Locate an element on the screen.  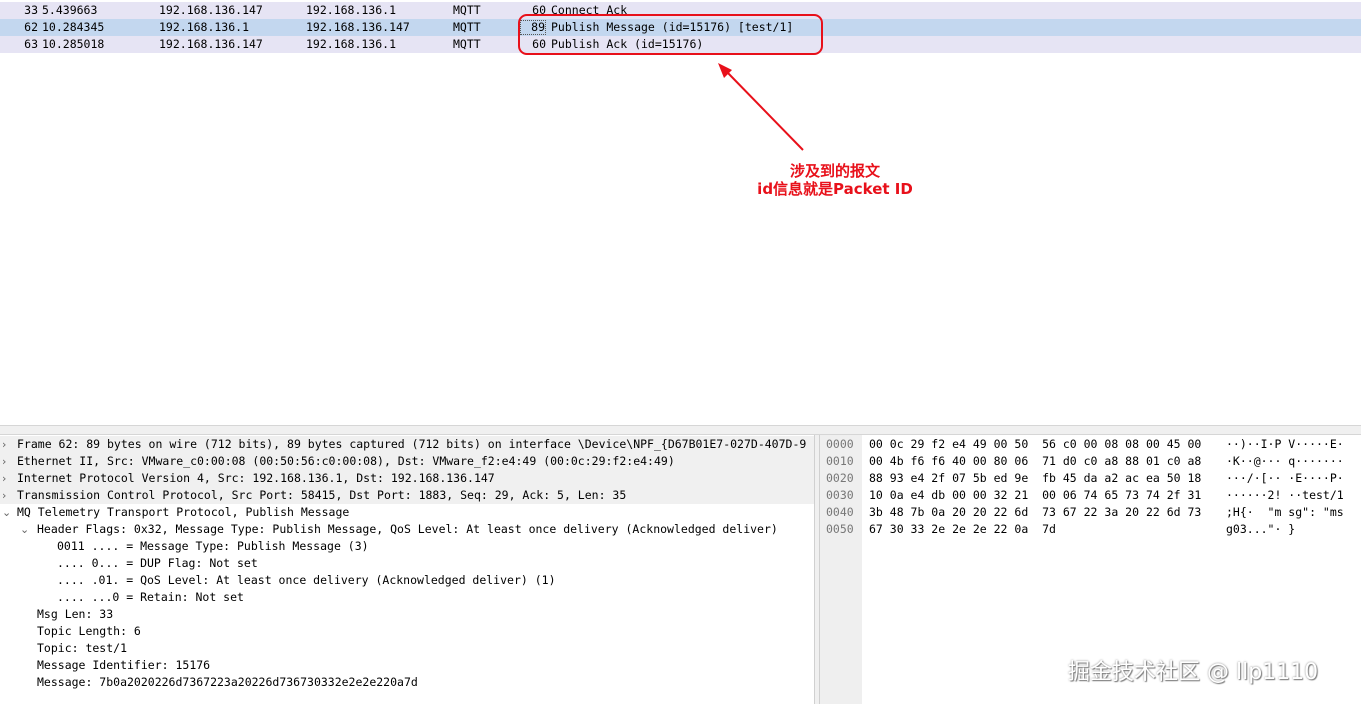
packet-number: 63 is located at coordinates (31, 44).